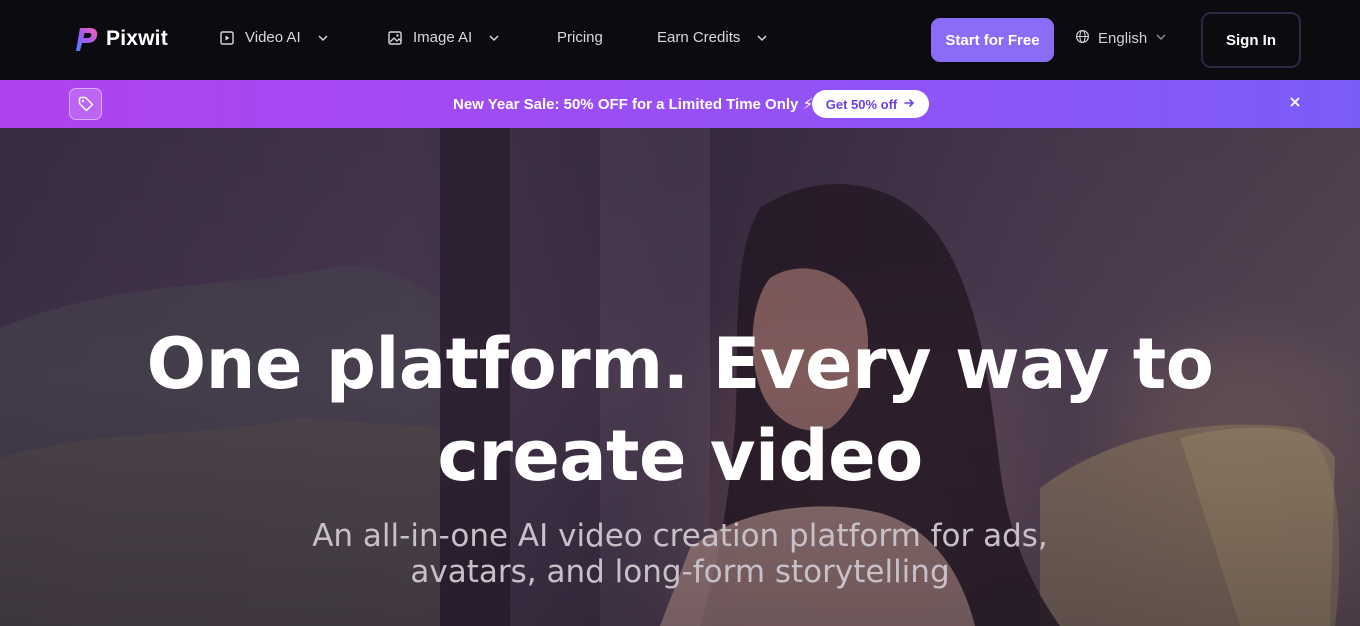  What do you see at coordinates (680, 572) in the screenshot?
I see `hero-subtitle-line-2: avatars, and long-form storytelling` at bounding box center [680, 572].